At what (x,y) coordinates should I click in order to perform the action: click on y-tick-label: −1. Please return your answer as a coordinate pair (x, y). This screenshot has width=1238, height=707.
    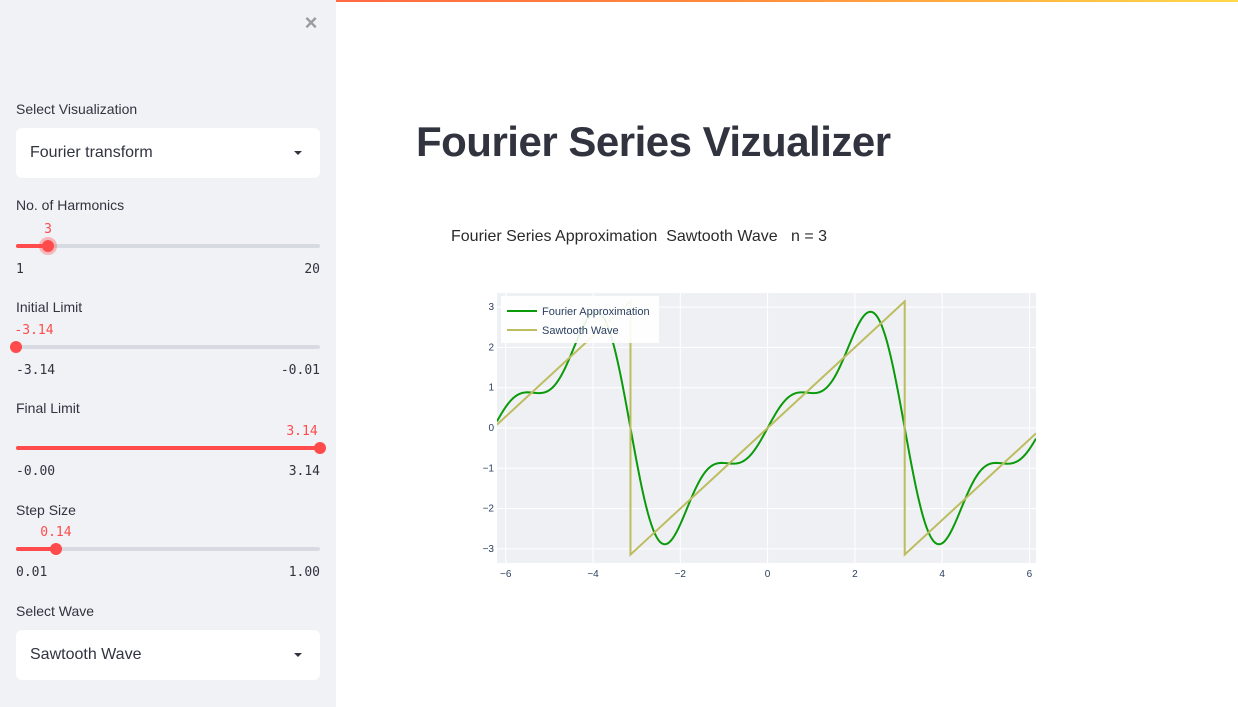
    Looking at the image, I should click on (489, 468).